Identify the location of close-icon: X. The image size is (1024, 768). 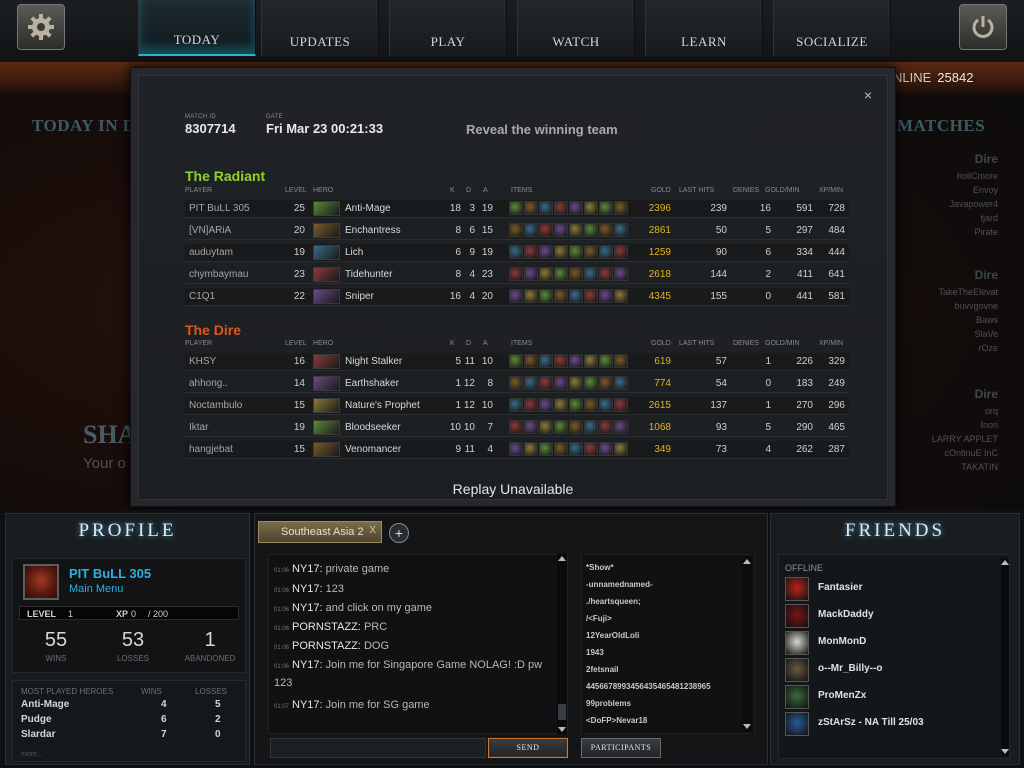
(372, 530).